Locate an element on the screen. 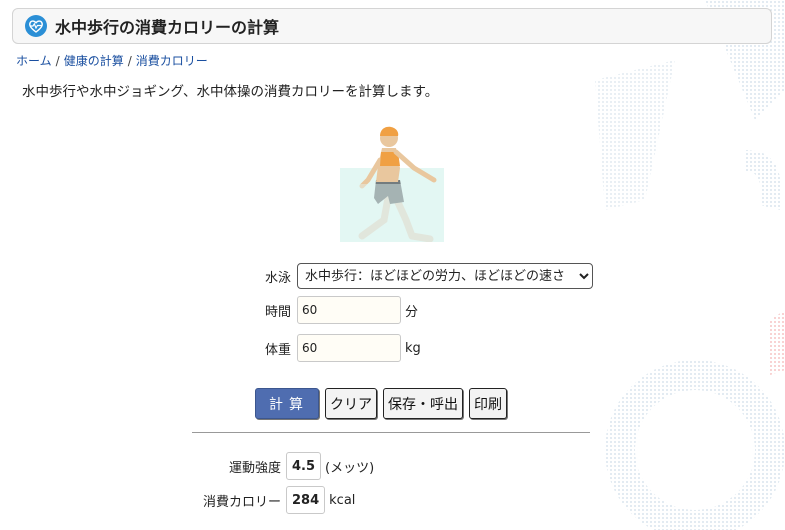 The image size is (785, 530). intensity-unit: (メッツ) is located at coordinates (350, 468).